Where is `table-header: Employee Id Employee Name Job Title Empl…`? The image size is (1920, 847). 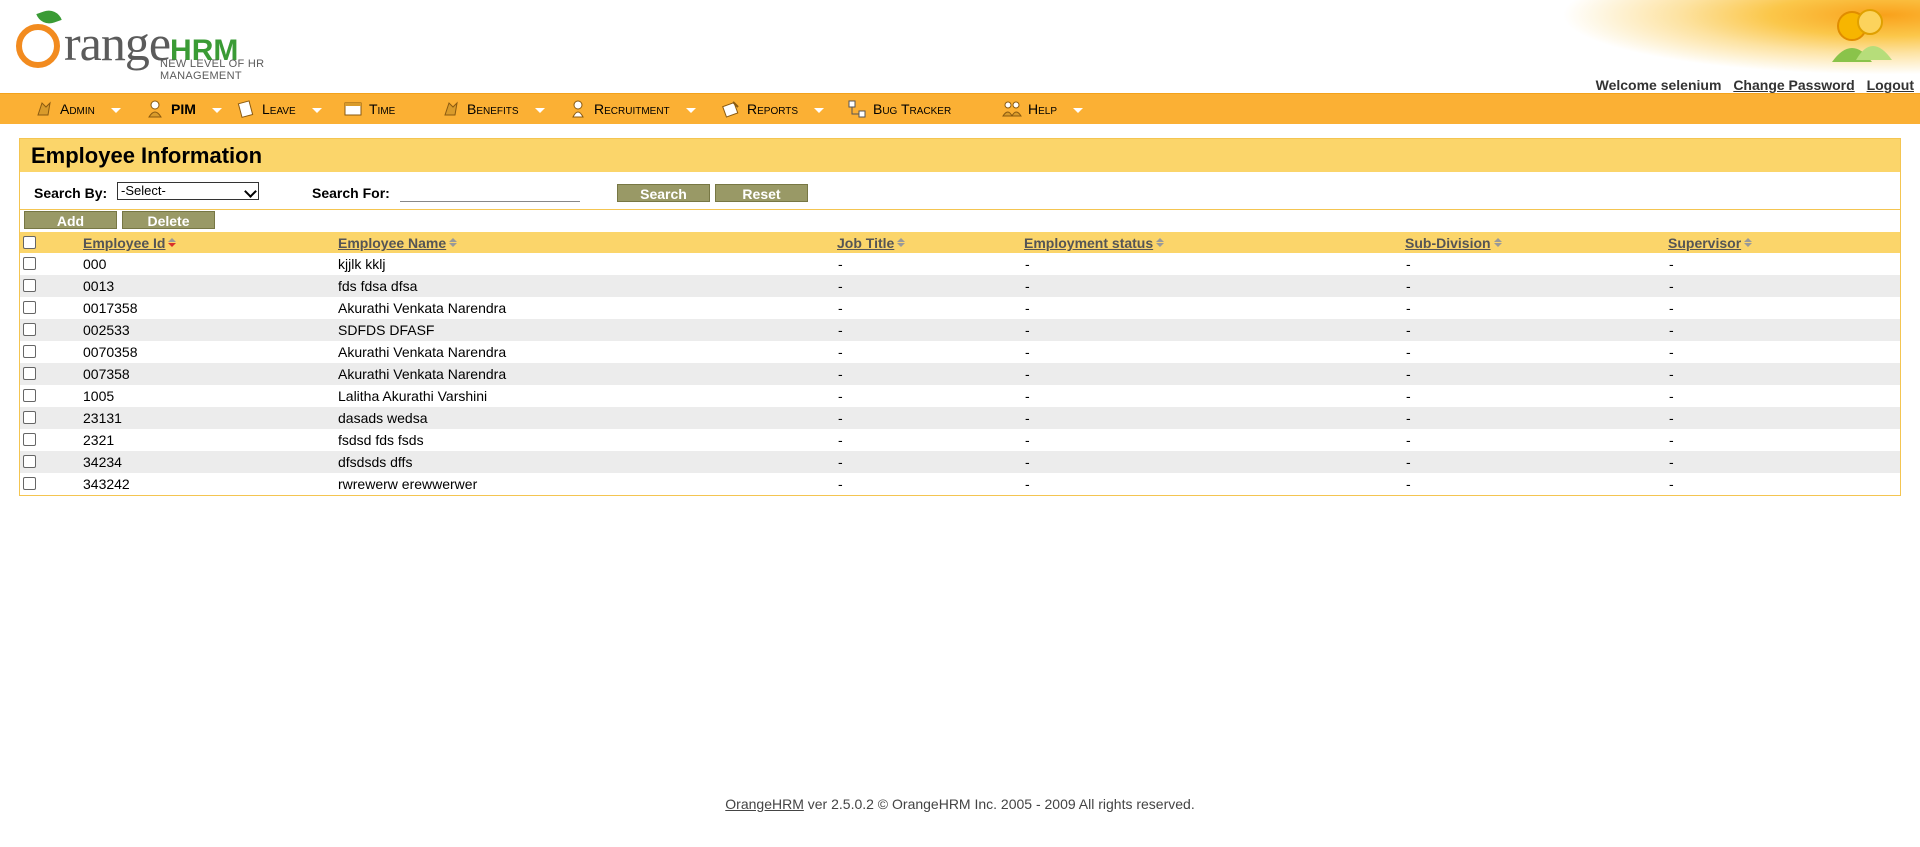 table-header: Employee Id Employee Name Job Title Empl… is located at coordinates (960, 242).